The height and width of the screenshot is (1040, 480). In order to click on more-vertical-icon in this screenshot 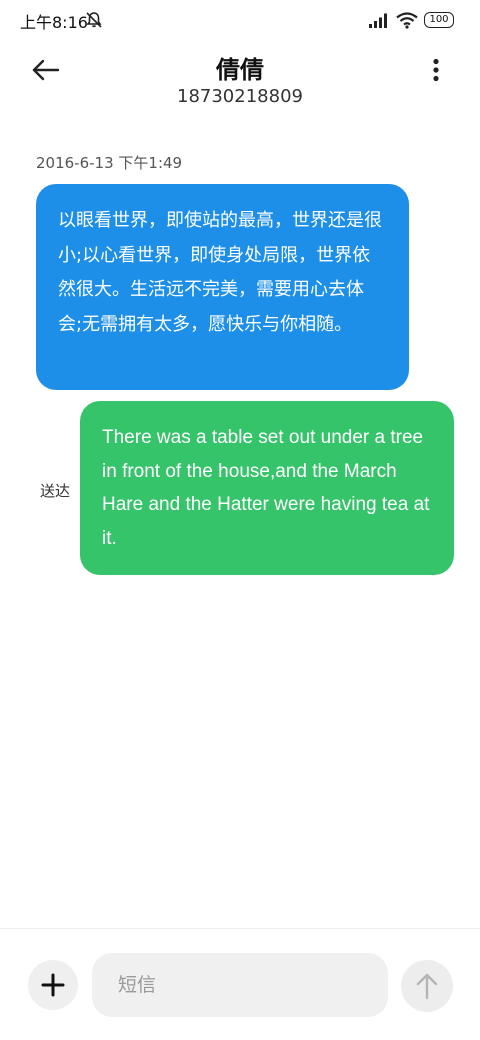, I will do `click(436, 70)`.